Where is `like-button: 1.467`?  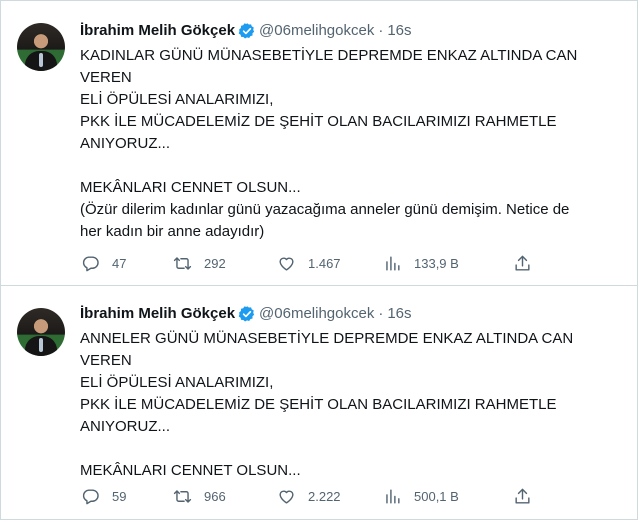 like-button: 1.467 is located at coordinates (309, 263).